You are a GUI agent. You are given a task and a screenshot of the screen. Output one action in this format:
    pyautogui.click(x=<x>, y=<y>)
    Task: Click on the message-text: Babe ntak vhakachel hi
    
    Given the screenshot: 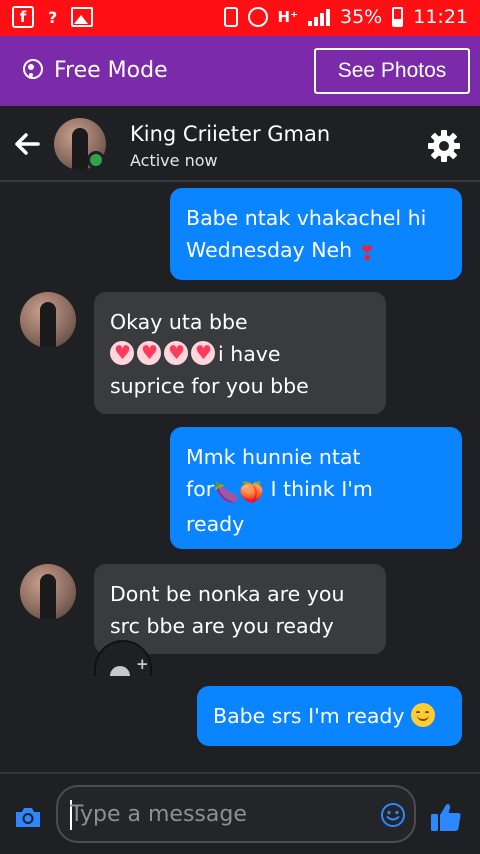 What is the action you would take?
    pyautogui.click(x=306, y=218)
    